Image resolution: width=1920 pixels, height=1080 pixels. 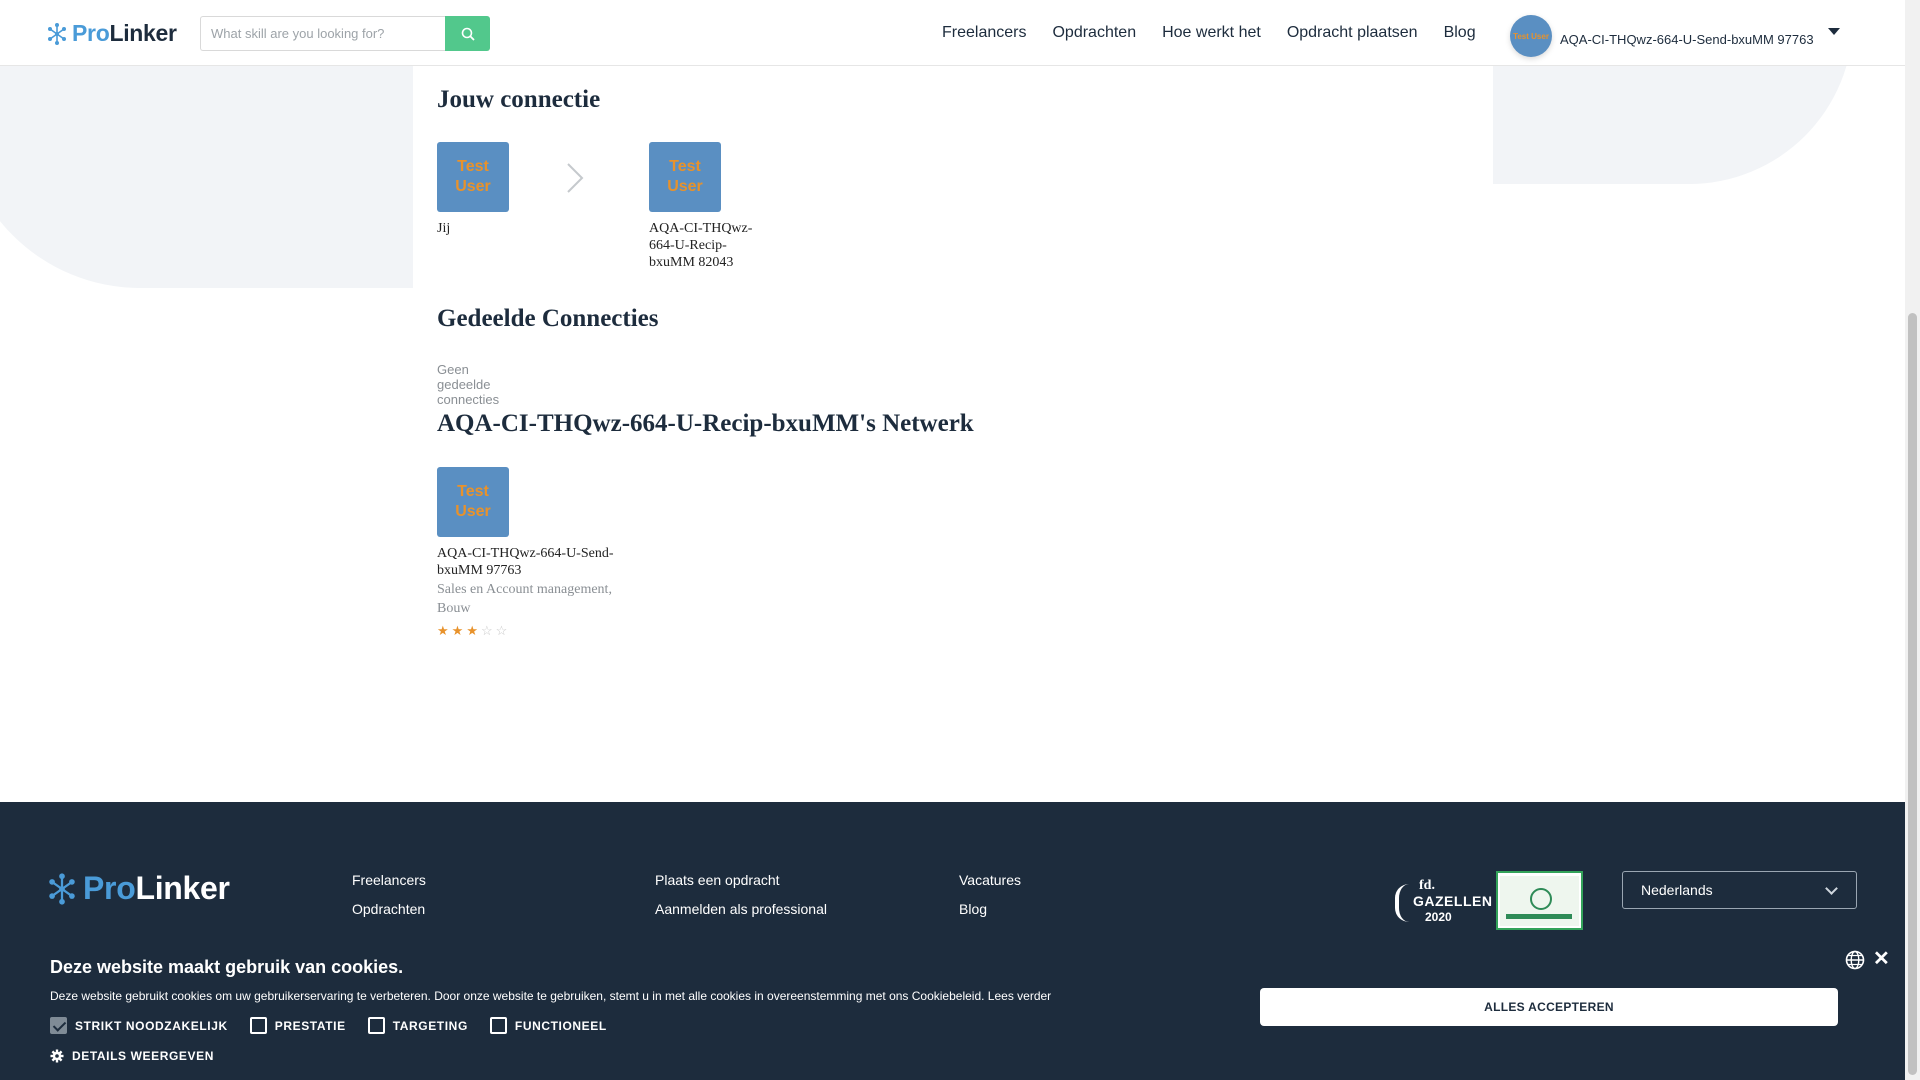 I want to click on avatar-network-member: Test User, so click(x=473, y=502).